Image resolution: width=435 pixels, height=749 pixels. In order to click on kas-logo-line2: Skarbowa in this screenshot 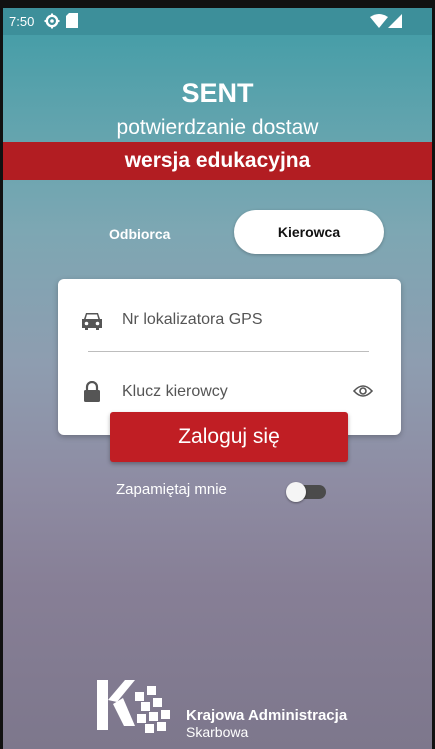, I will do `click(217, 732)`.